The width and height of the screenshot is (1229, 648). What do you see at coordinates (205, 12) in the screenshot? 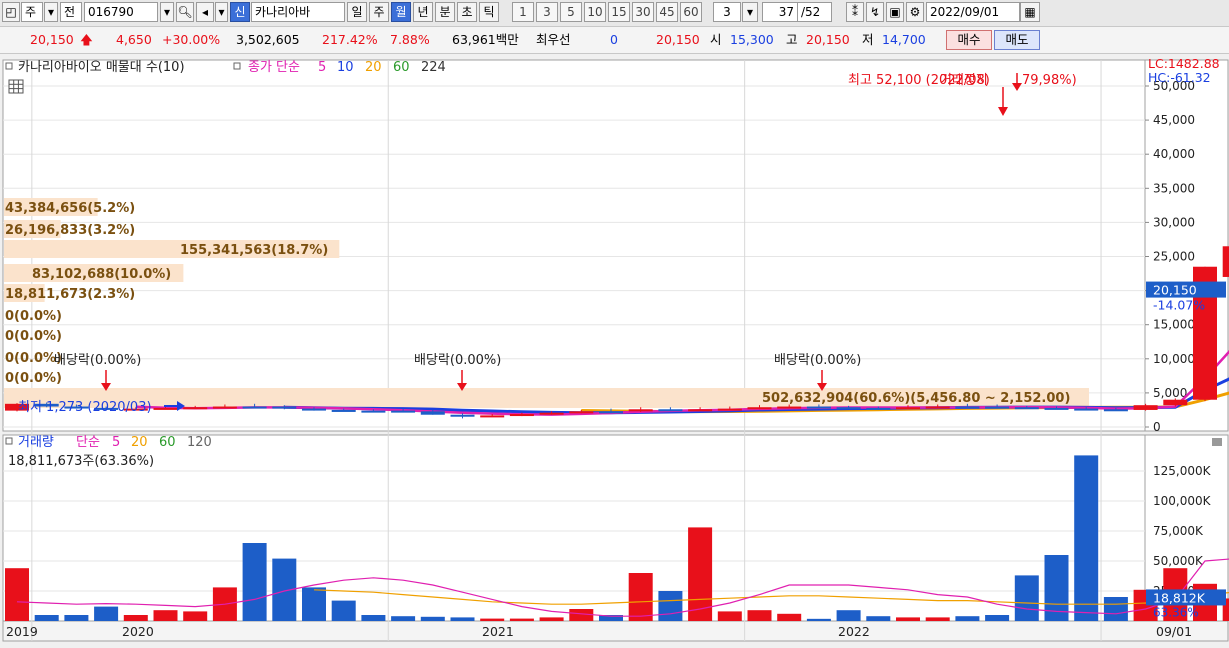
I see `sound-icon: ◂` at bounding box center [205, 12].